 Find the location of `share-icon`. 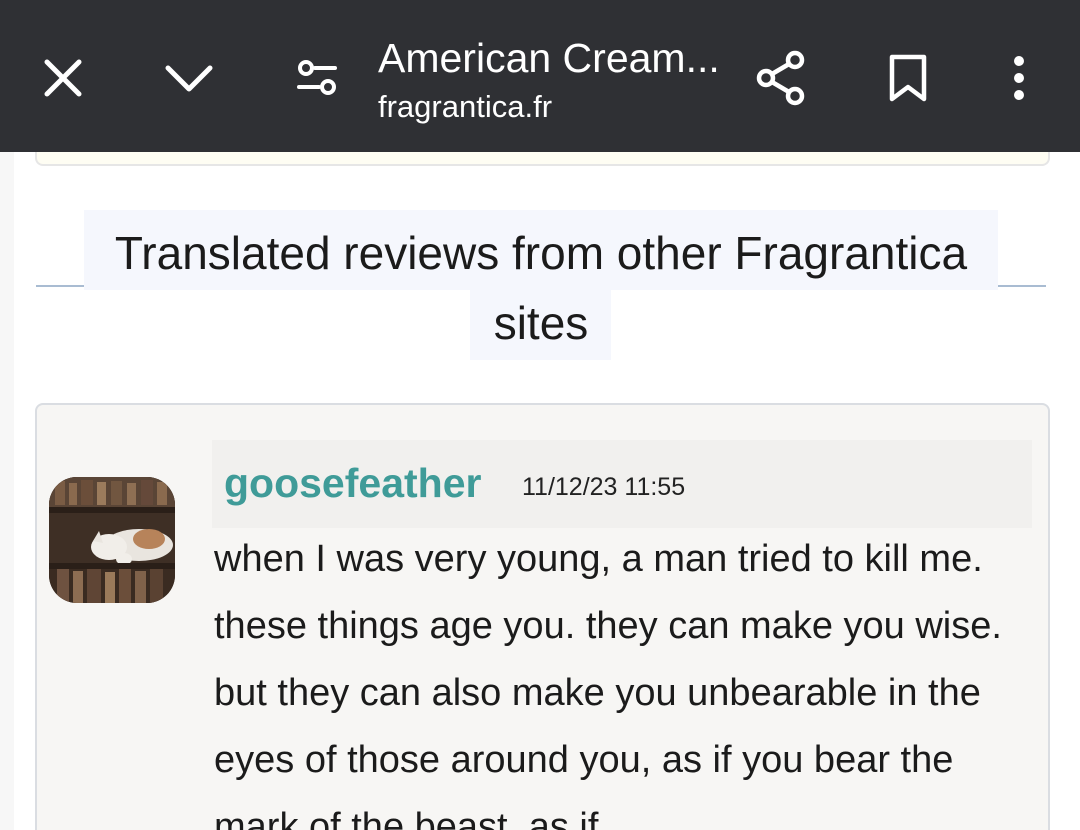

share-icon is located at coordinates (781, 78).